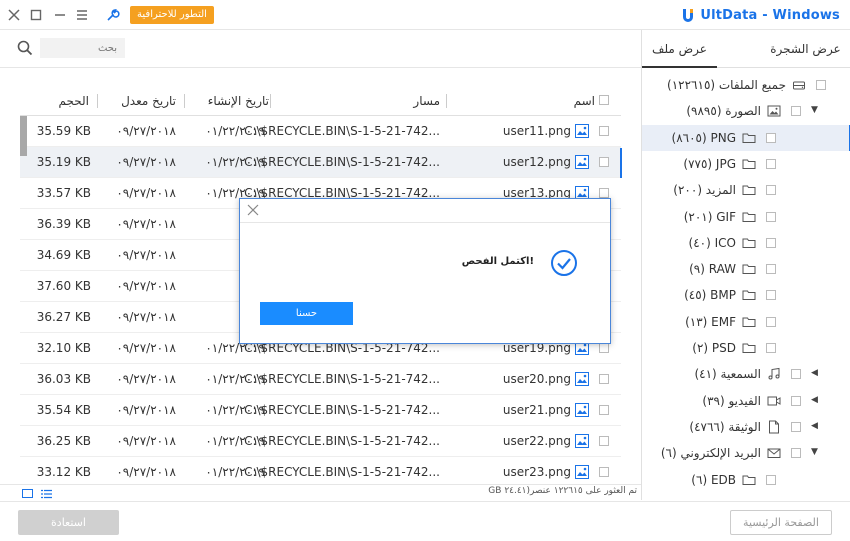  What do you see at coordinates (82, 48) in the screenshot?
I see `search-input` at bounding box center [82, 48].